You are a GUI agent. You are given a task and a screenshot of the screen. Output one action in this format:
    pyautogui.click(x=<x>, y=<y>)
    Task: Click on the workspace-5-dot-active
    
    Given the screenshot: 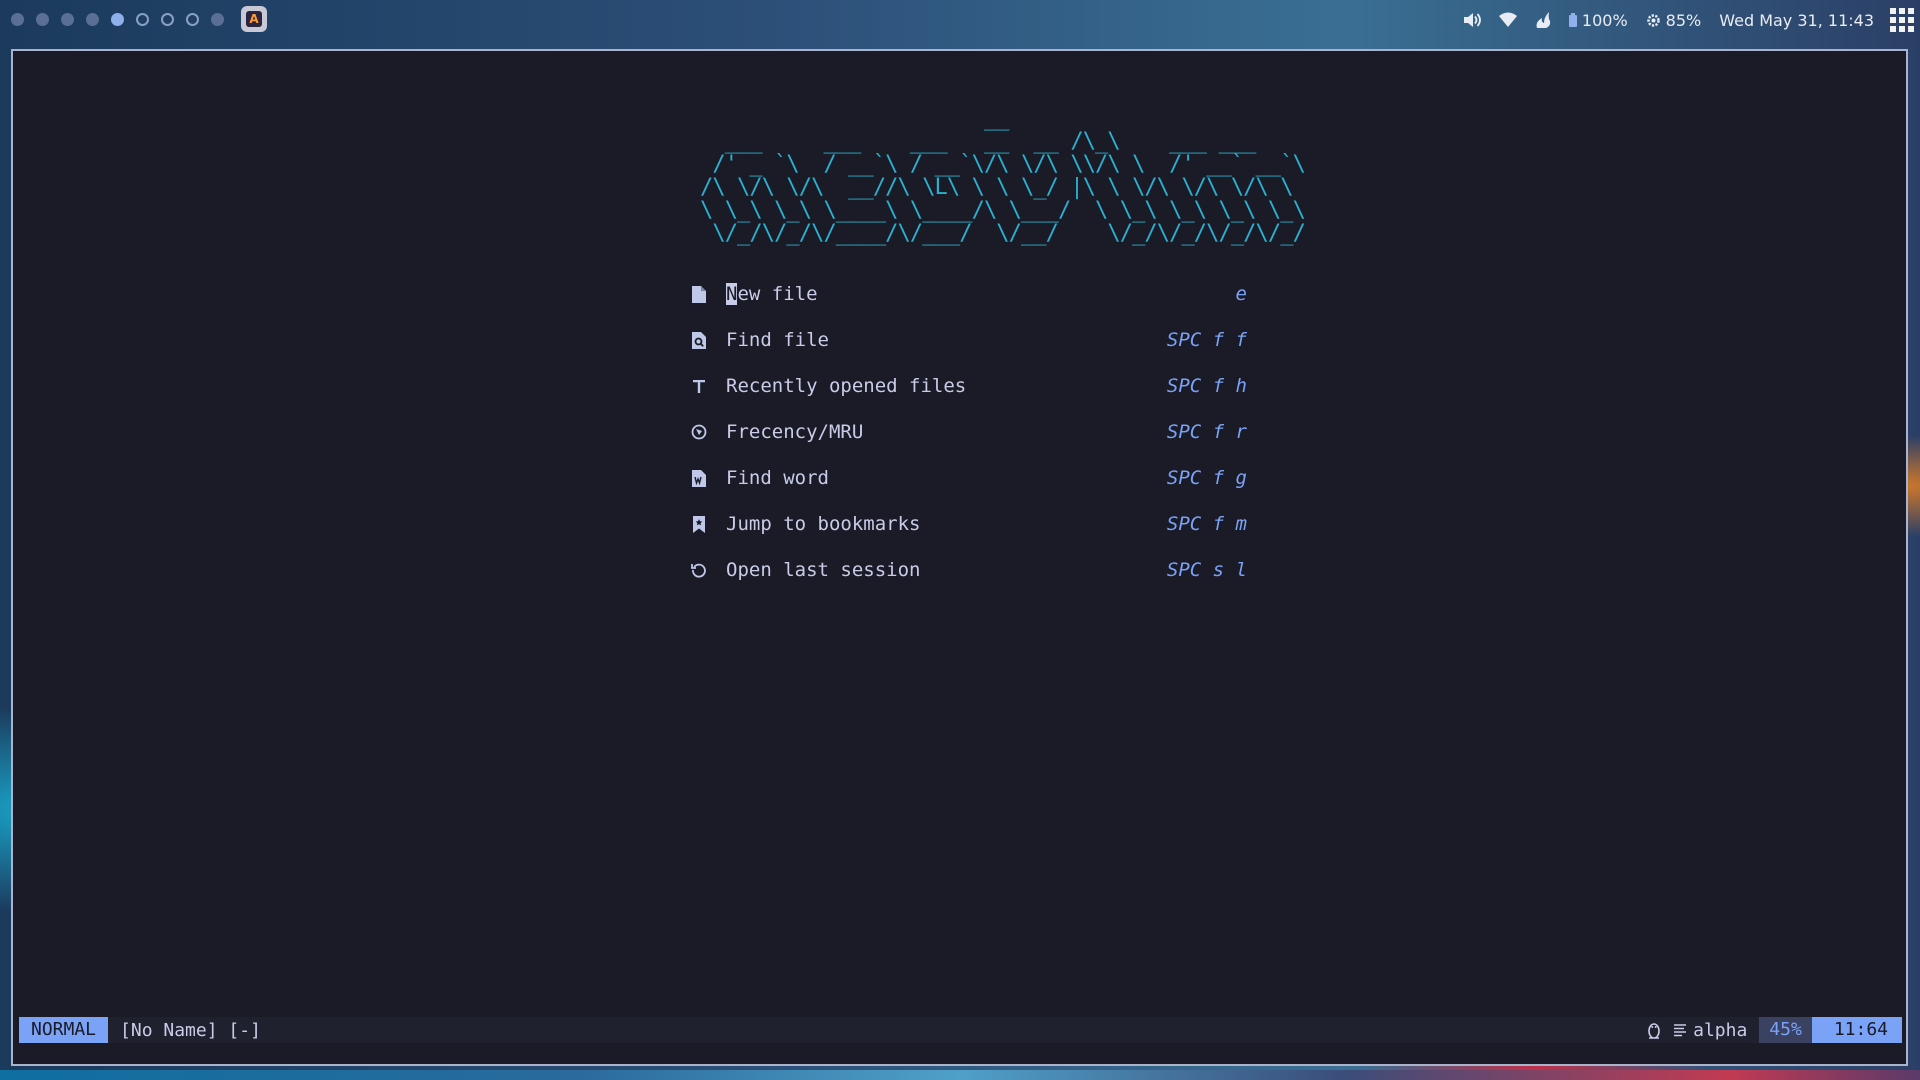 What is the action you would take?
    pyautogui.click(x=117, y=19)
    